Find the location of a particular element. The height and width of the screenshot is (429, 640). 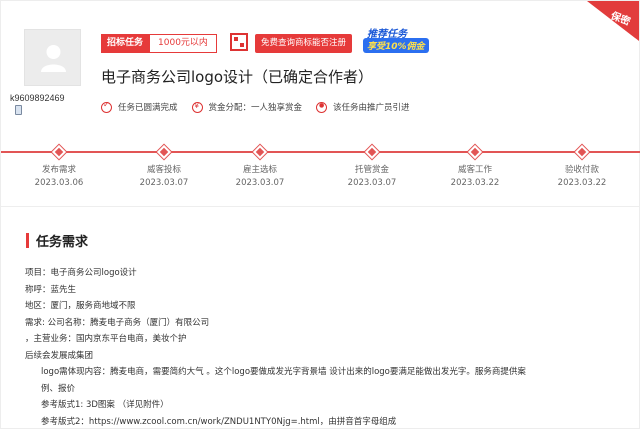

timeline-step: 验收付款 2023.03.22 is located at coordinates (582, 166).